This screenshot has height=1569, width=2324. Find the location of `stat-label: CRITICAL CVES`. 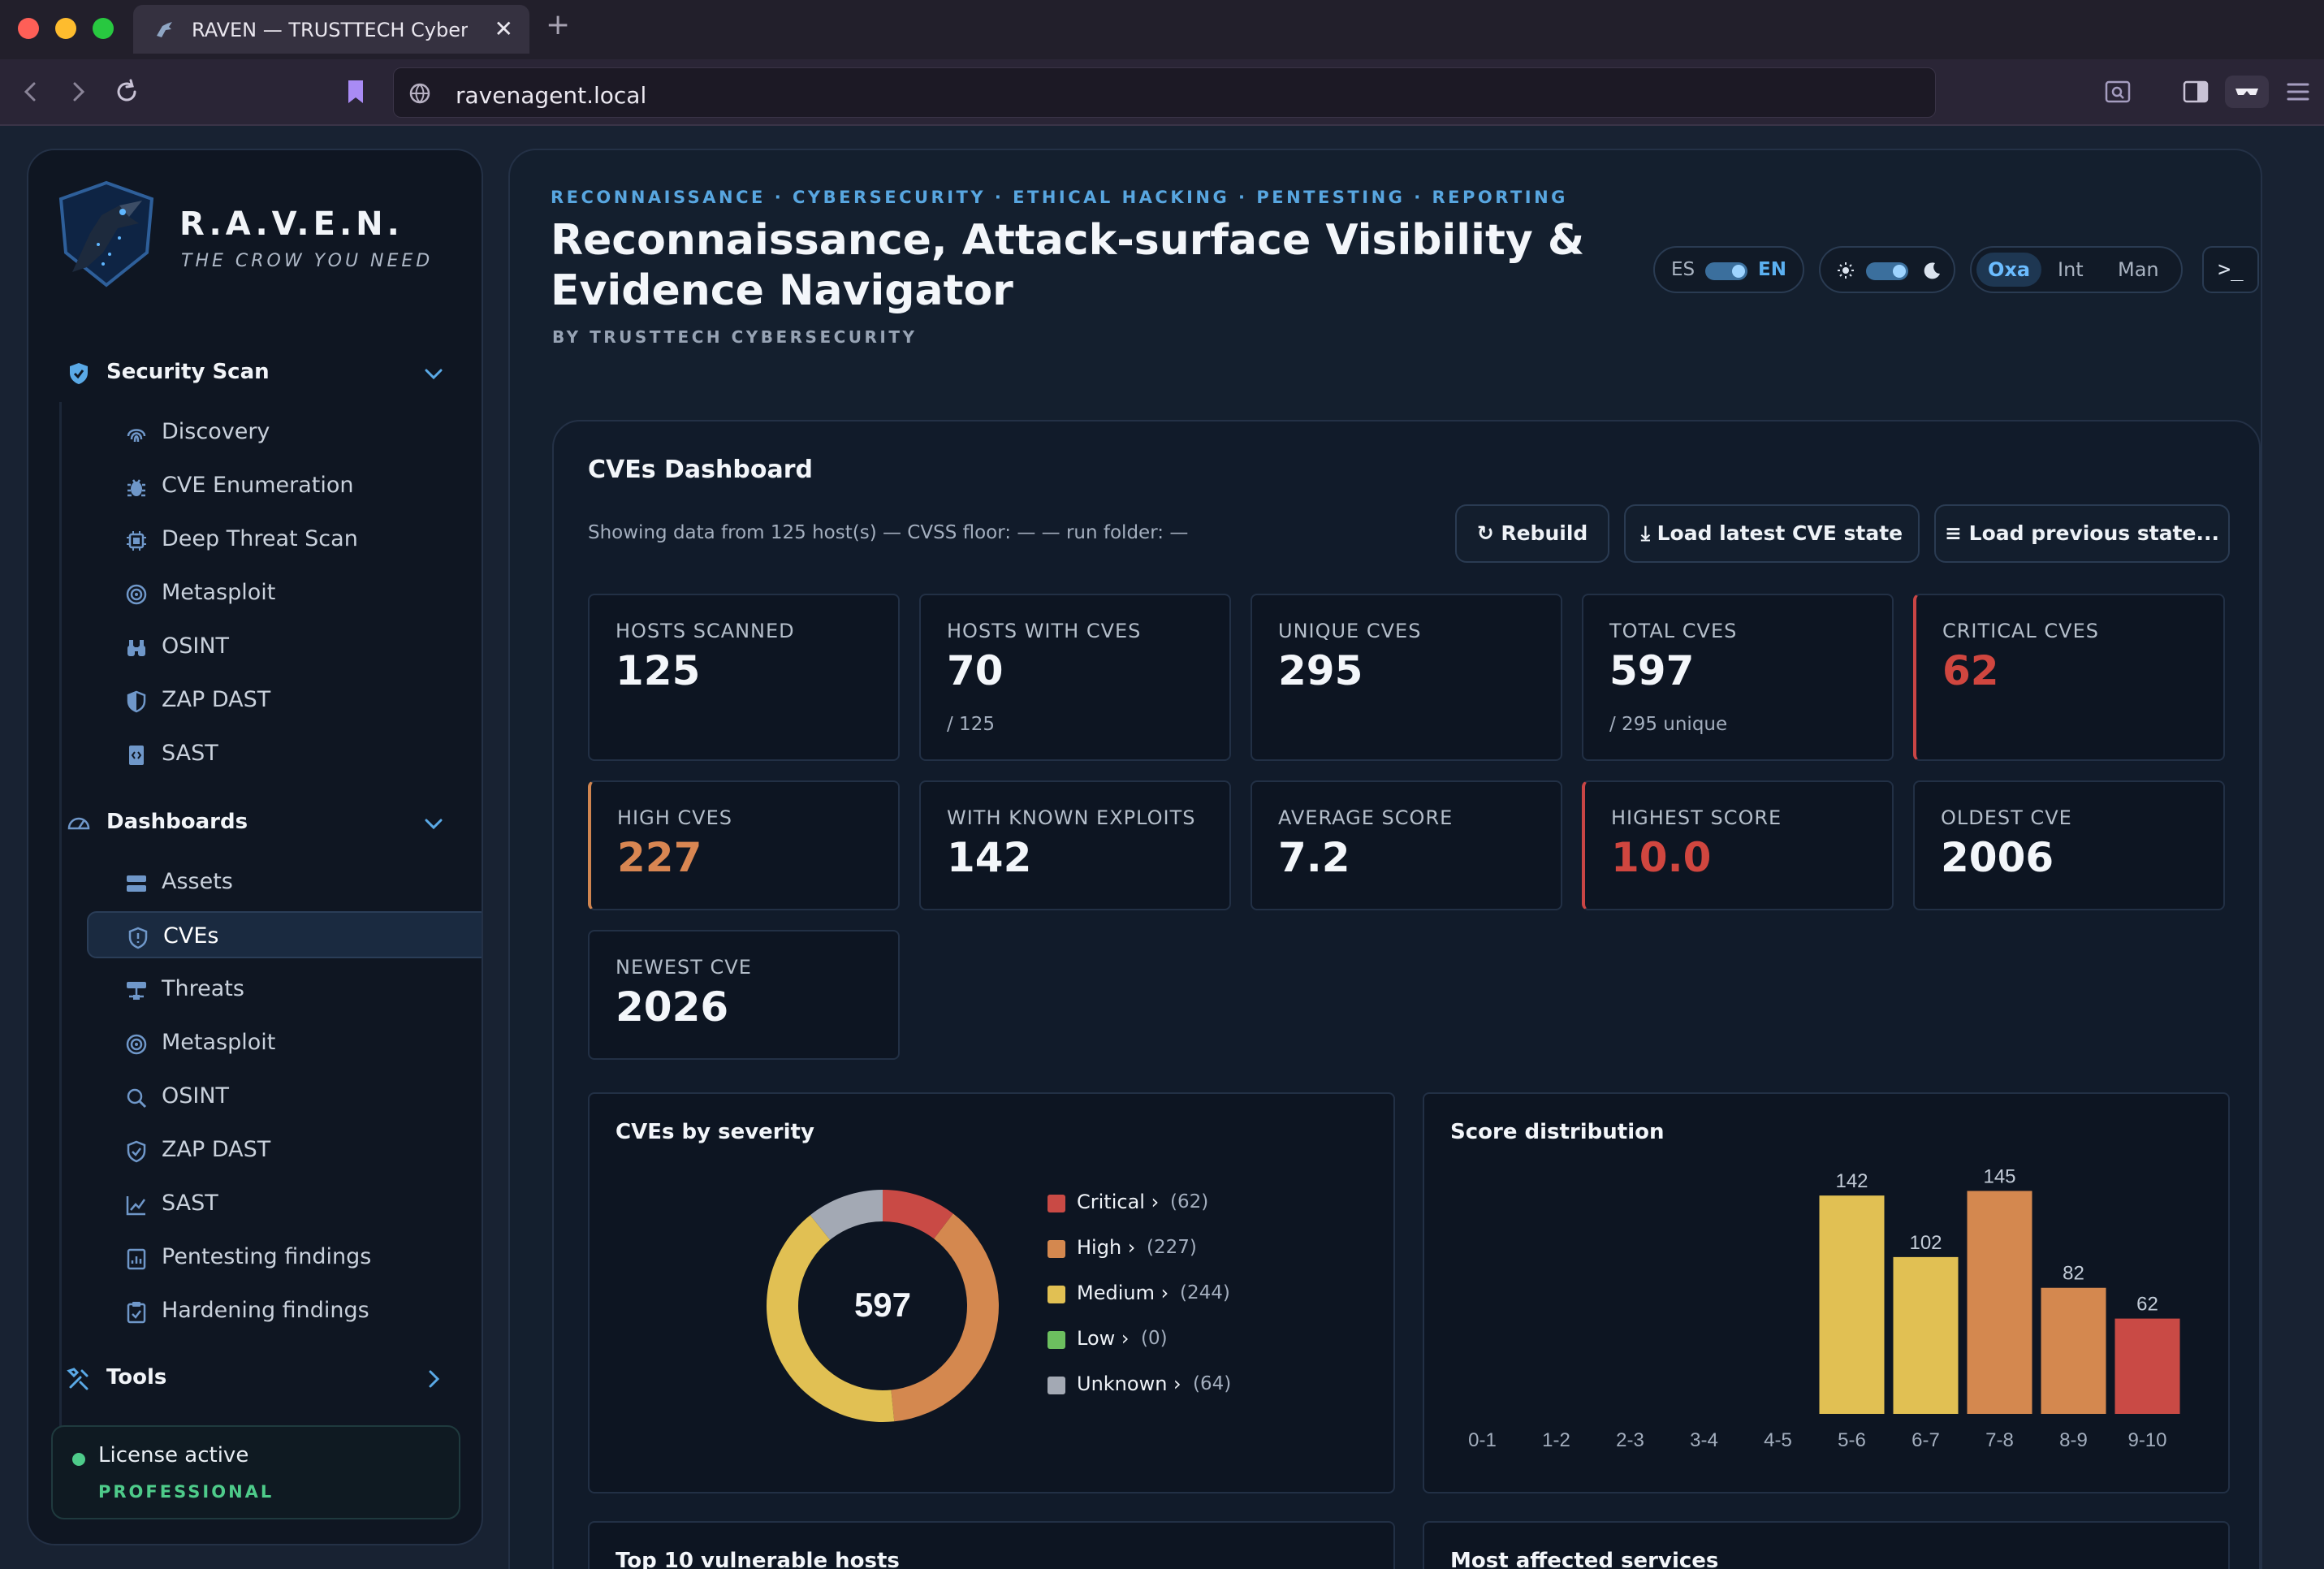

stat-label: CRITICAL CVES is located at coordinates (2020, 631).